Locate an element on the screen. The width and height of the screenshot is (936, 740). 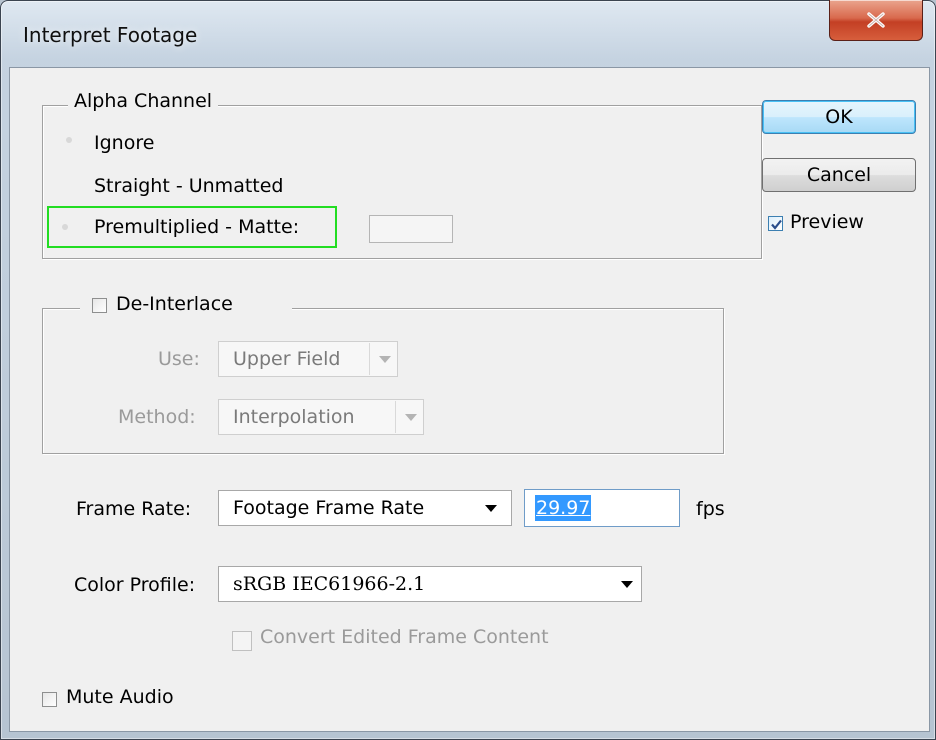
matte-color-swatch is located at coordinates (411, 229).